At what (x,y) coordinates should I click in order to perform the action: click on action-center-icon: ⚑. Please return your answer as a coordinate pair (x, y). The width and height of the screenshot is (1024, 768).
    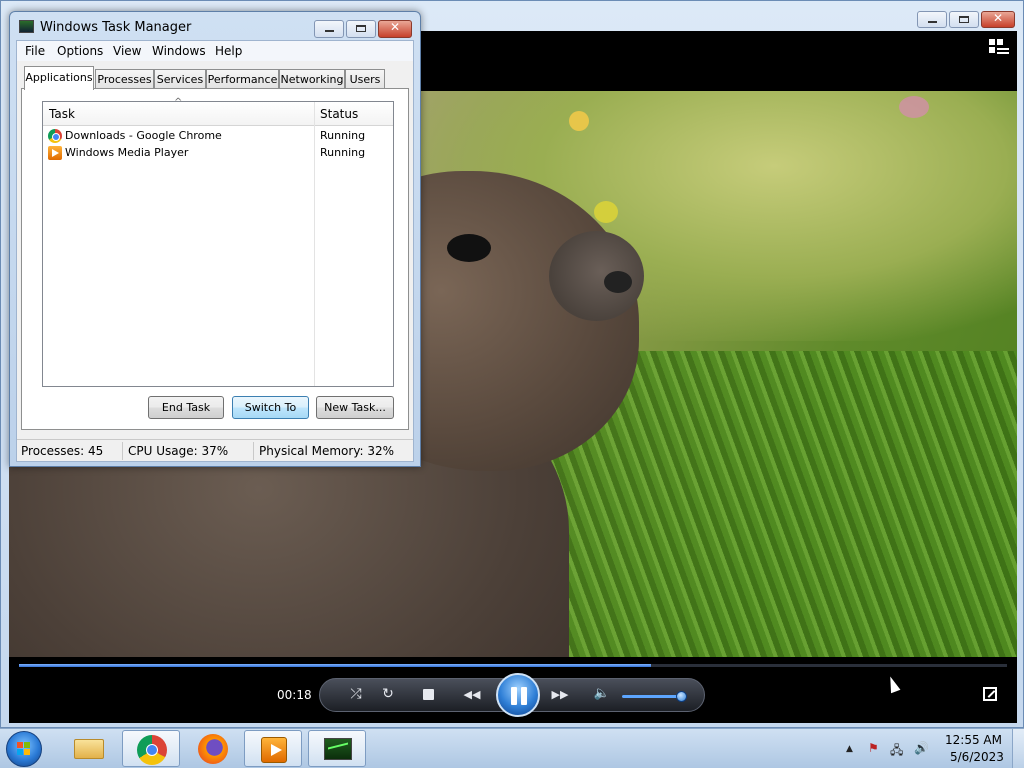
    Looking at the image, I should click on (873, 748).